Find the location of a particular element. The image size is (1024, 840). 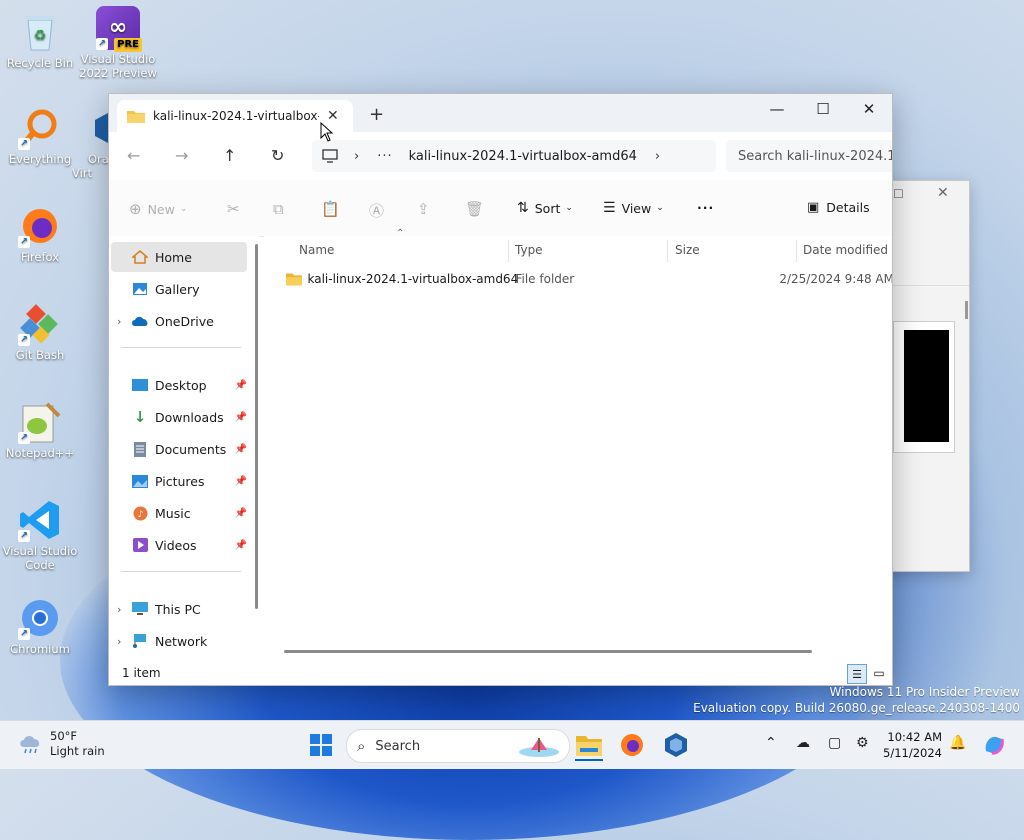

desktop-icon-notepadpp: ↗ Notepad++ is located at coordinates (40, 430).